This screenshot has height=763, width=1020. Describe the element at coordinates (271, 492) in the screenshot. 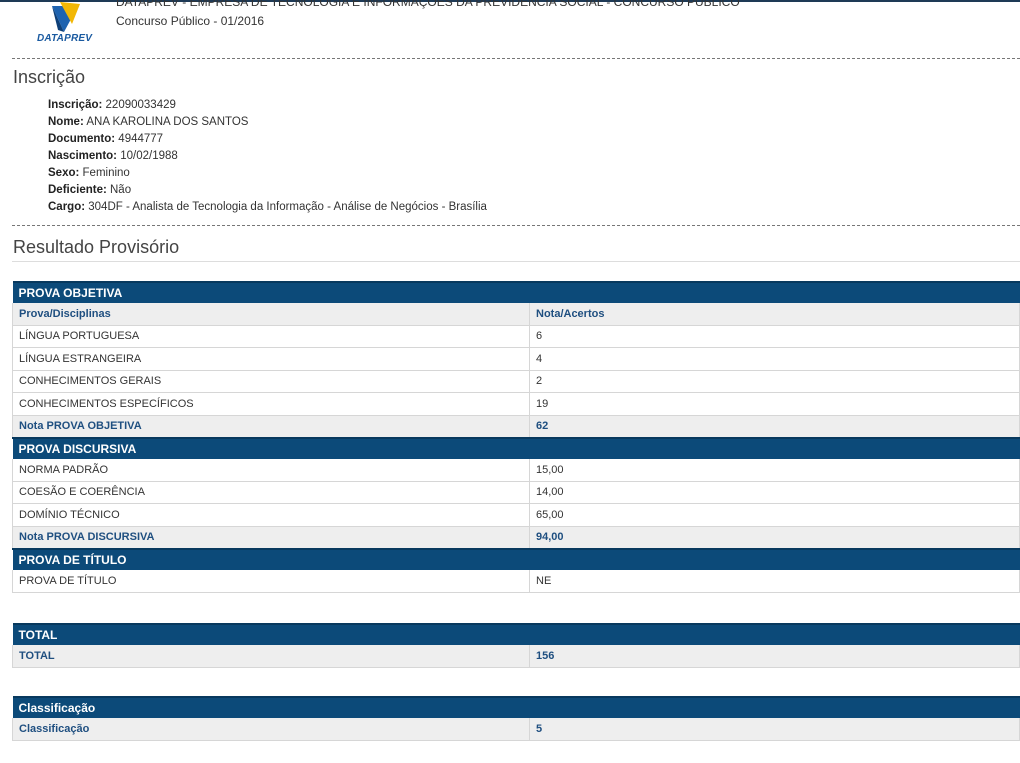

I see `discipline-name: COESÃO E COERÊNCIA` at that location.